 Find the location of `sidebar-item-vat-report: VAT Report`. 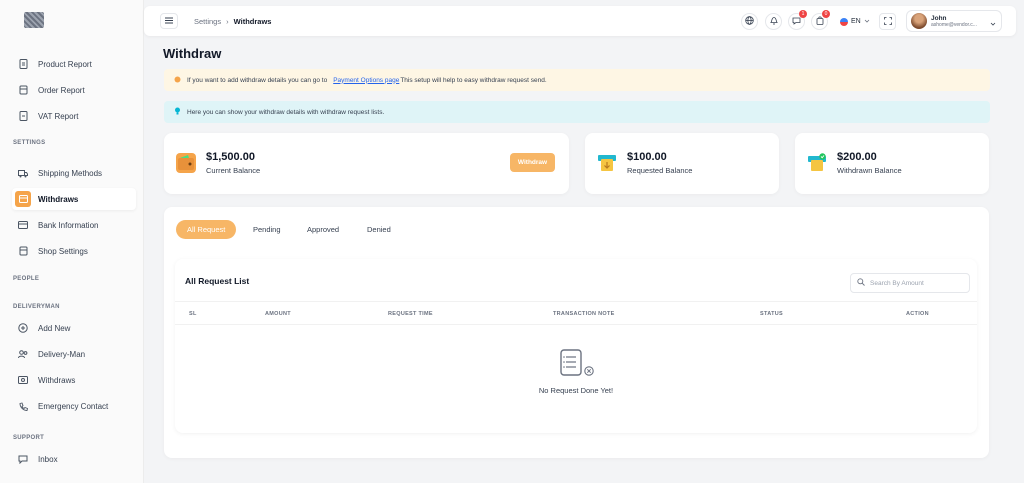

sidebar-item-vat-report: VAT Report is located at coordinates (74, 116).